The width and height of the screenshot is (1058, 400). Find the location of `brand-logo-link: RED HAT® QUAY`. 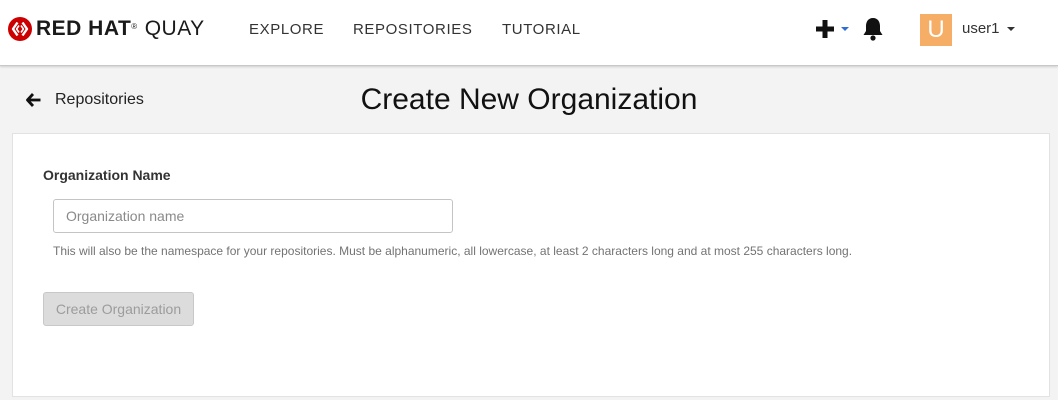

brand-logo-link: RED HAT® QUAY is located at coordinates (106, 29).